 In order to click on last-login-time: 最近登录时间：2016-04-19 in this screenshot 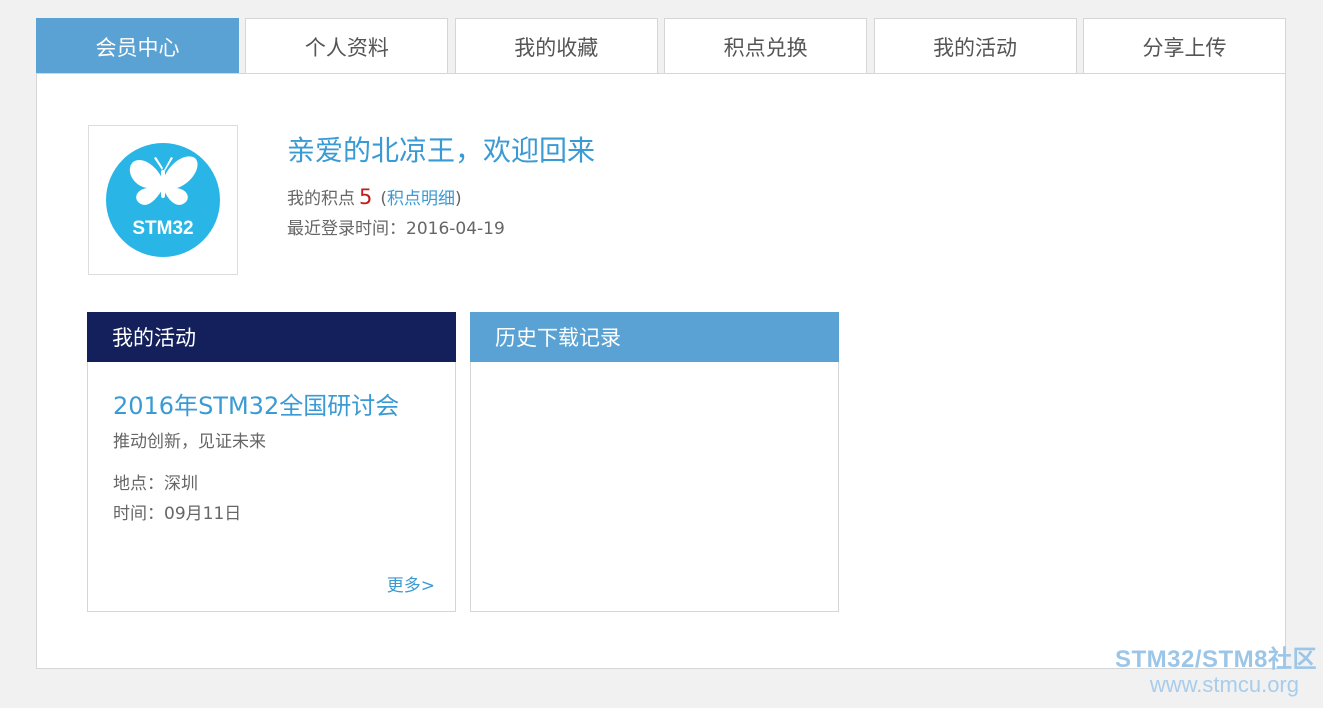, I will do `click(396, 229)`.